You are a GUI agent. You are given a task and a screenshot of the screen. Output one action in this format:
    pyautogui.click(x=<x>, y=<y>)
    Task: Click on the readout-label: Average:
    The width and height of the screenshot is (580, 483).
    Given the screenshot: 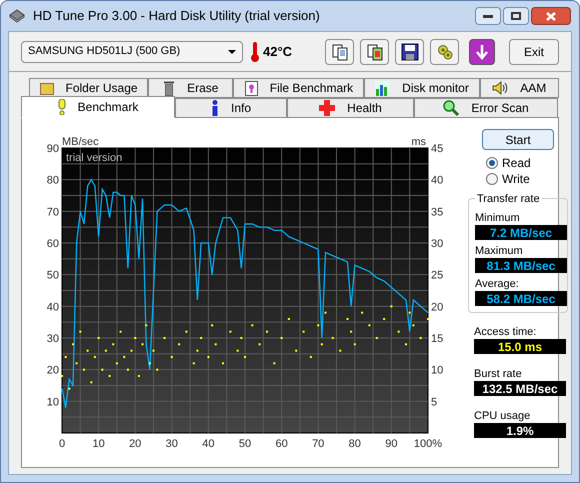 What is the action you would take?
    pyautogui.click(x=497, y=284)
    